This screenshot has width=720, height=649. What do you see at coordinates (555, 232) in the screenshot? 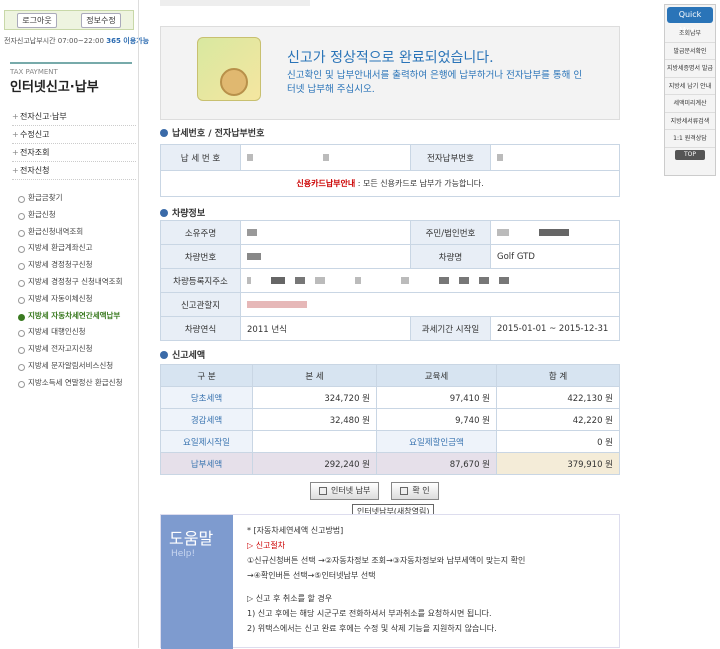
I see `resident-value` at bounding box center [555, 232].